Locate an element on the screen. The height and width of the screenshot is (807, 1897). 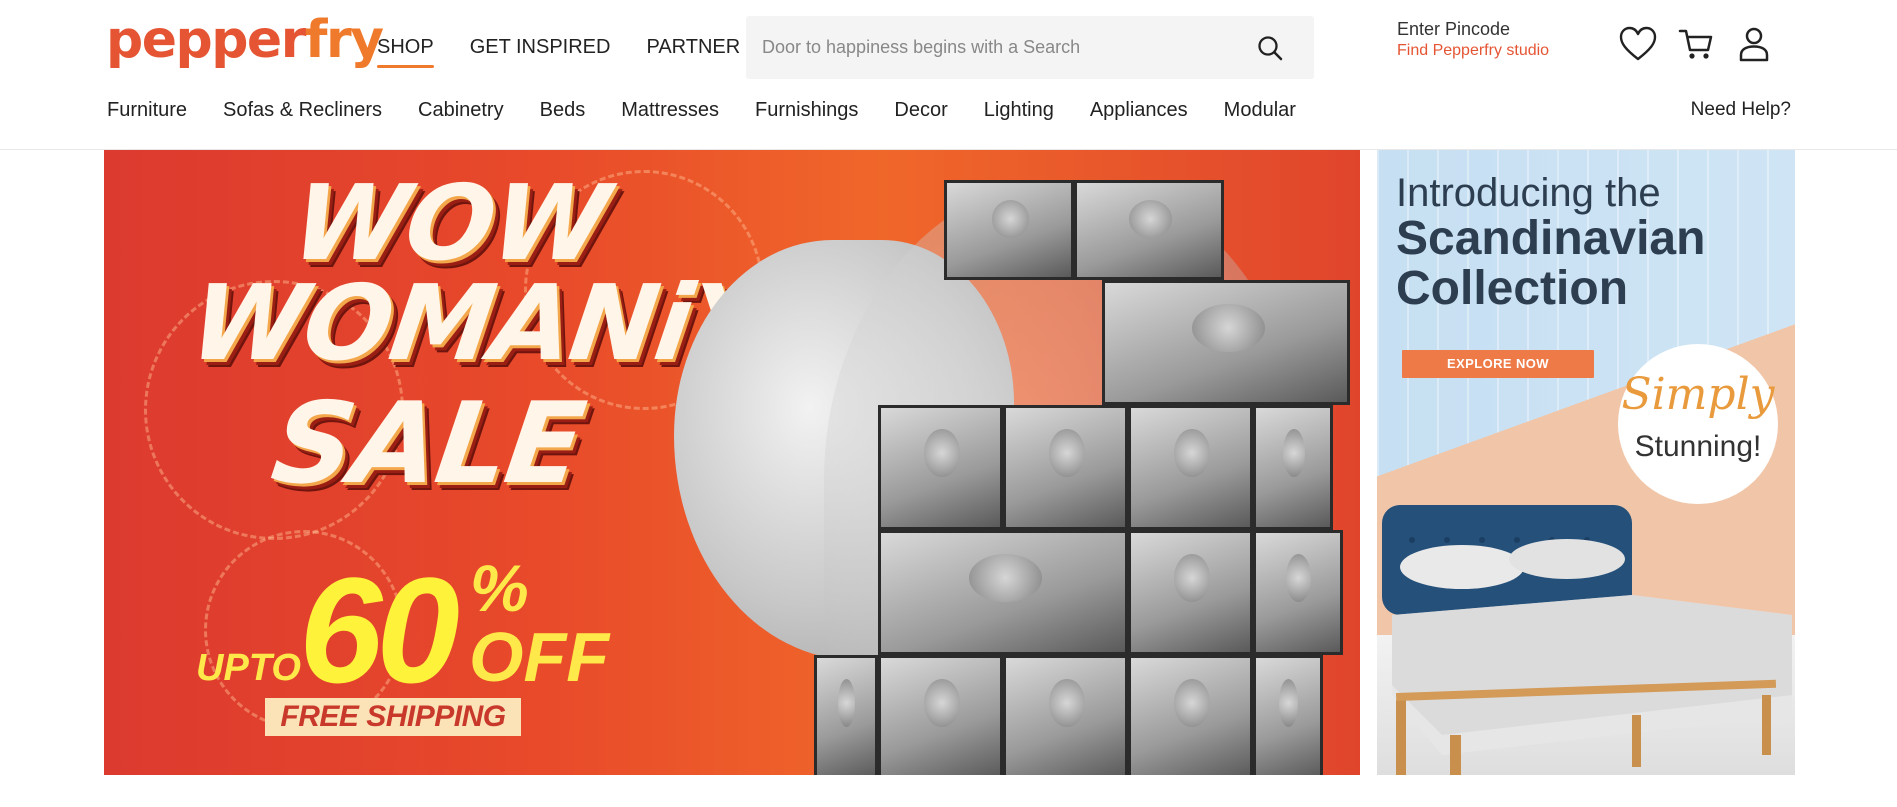
badge-script-text: Simply is located at coordinates (1698, 394).